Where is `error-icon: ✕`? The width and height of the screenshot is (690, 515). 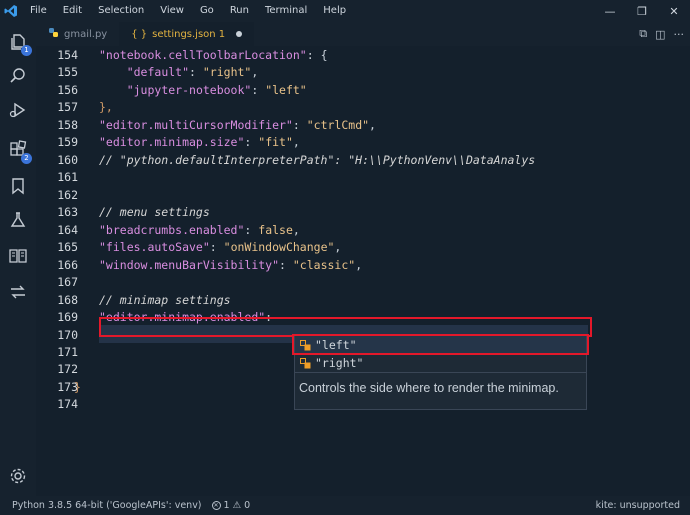 error-icon: ✕ is located at coordinates (216, 505).